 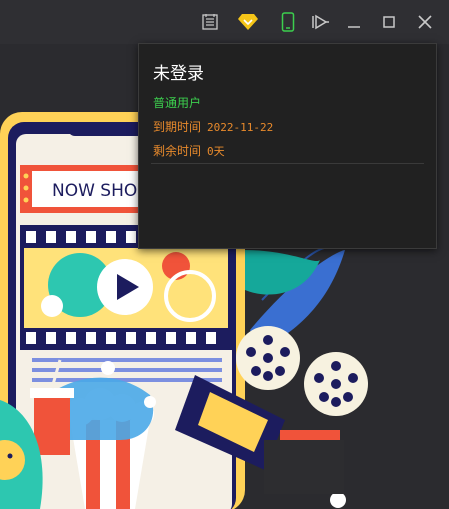 I want to click on remaining-row: 剩余时间 0天, so click(x=189, y=150).